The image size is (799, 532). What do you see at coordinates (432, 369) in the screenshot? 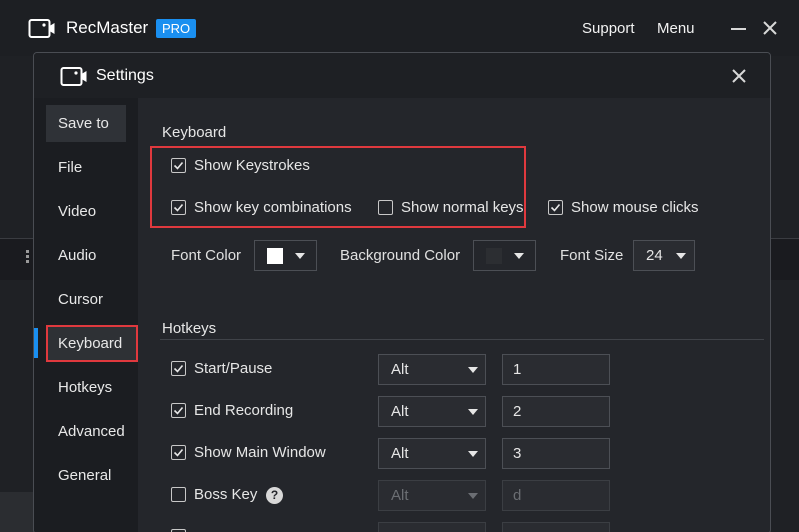
I see `start-pause-modifier-select: Alt` at bounding box center [432, 369].